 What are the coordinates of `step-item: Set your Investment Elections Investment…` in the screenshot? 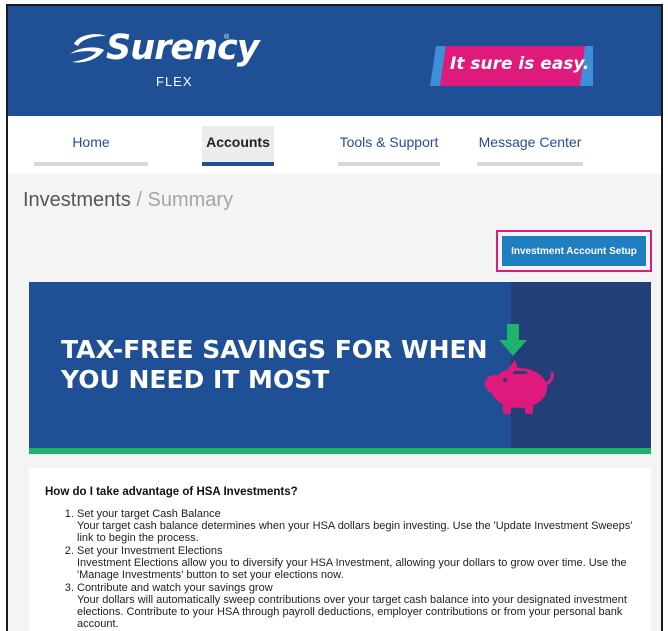 It's located at (364, 563).